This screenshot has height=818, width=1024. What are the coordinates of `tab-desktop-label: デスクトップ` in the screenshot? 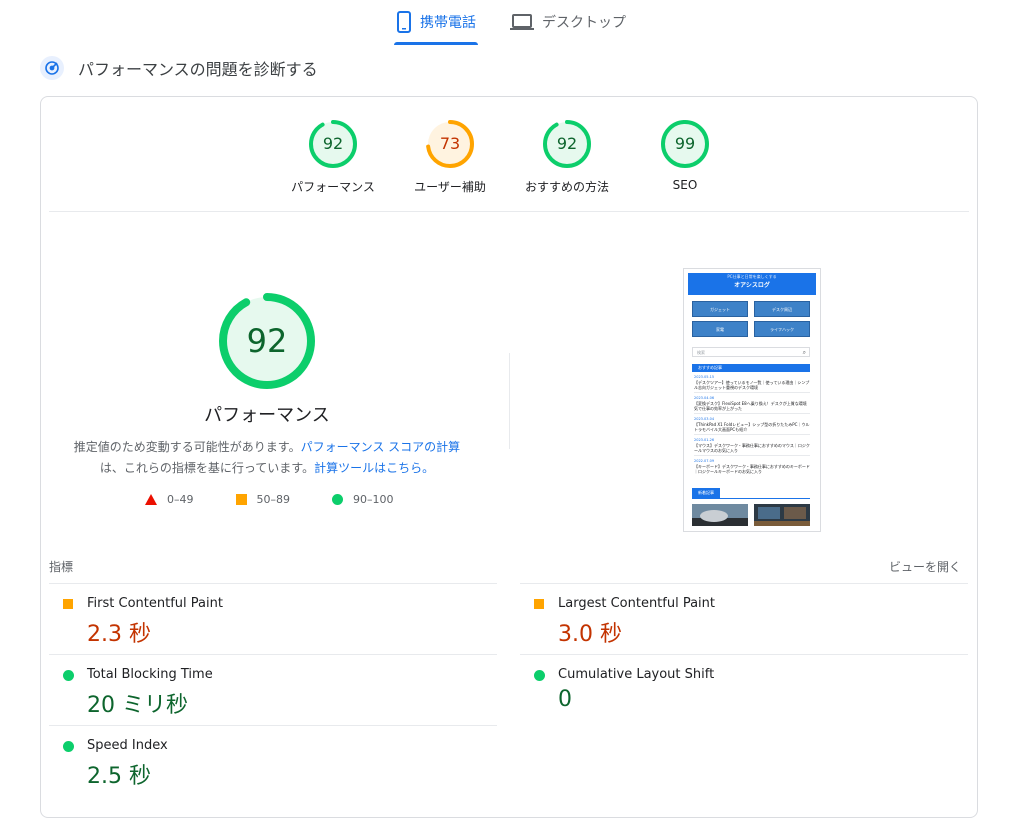 It's located at (584, 23).